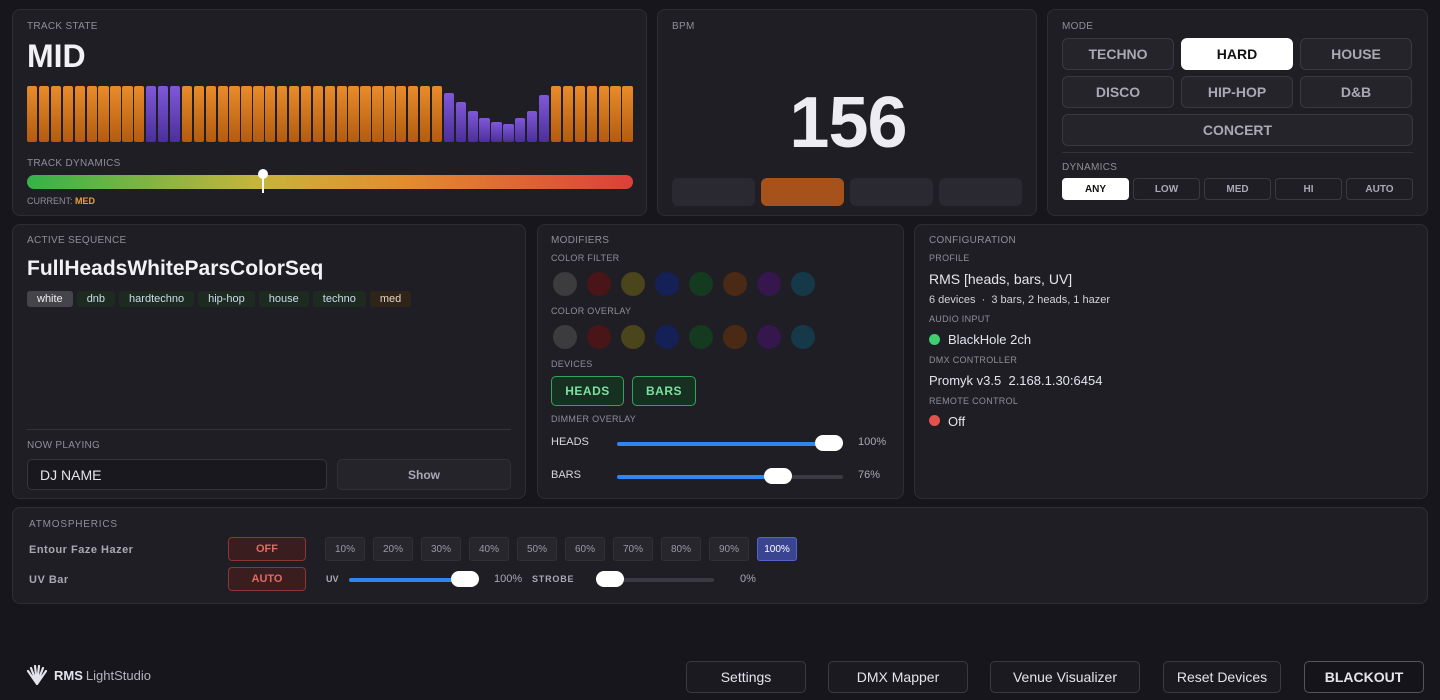 The width and height of the screenshot is (1440, 700). What do you see at coordinates (332, 579) in the screenshot?
I see `uv-label: UV` at bounding box center [332, 579].